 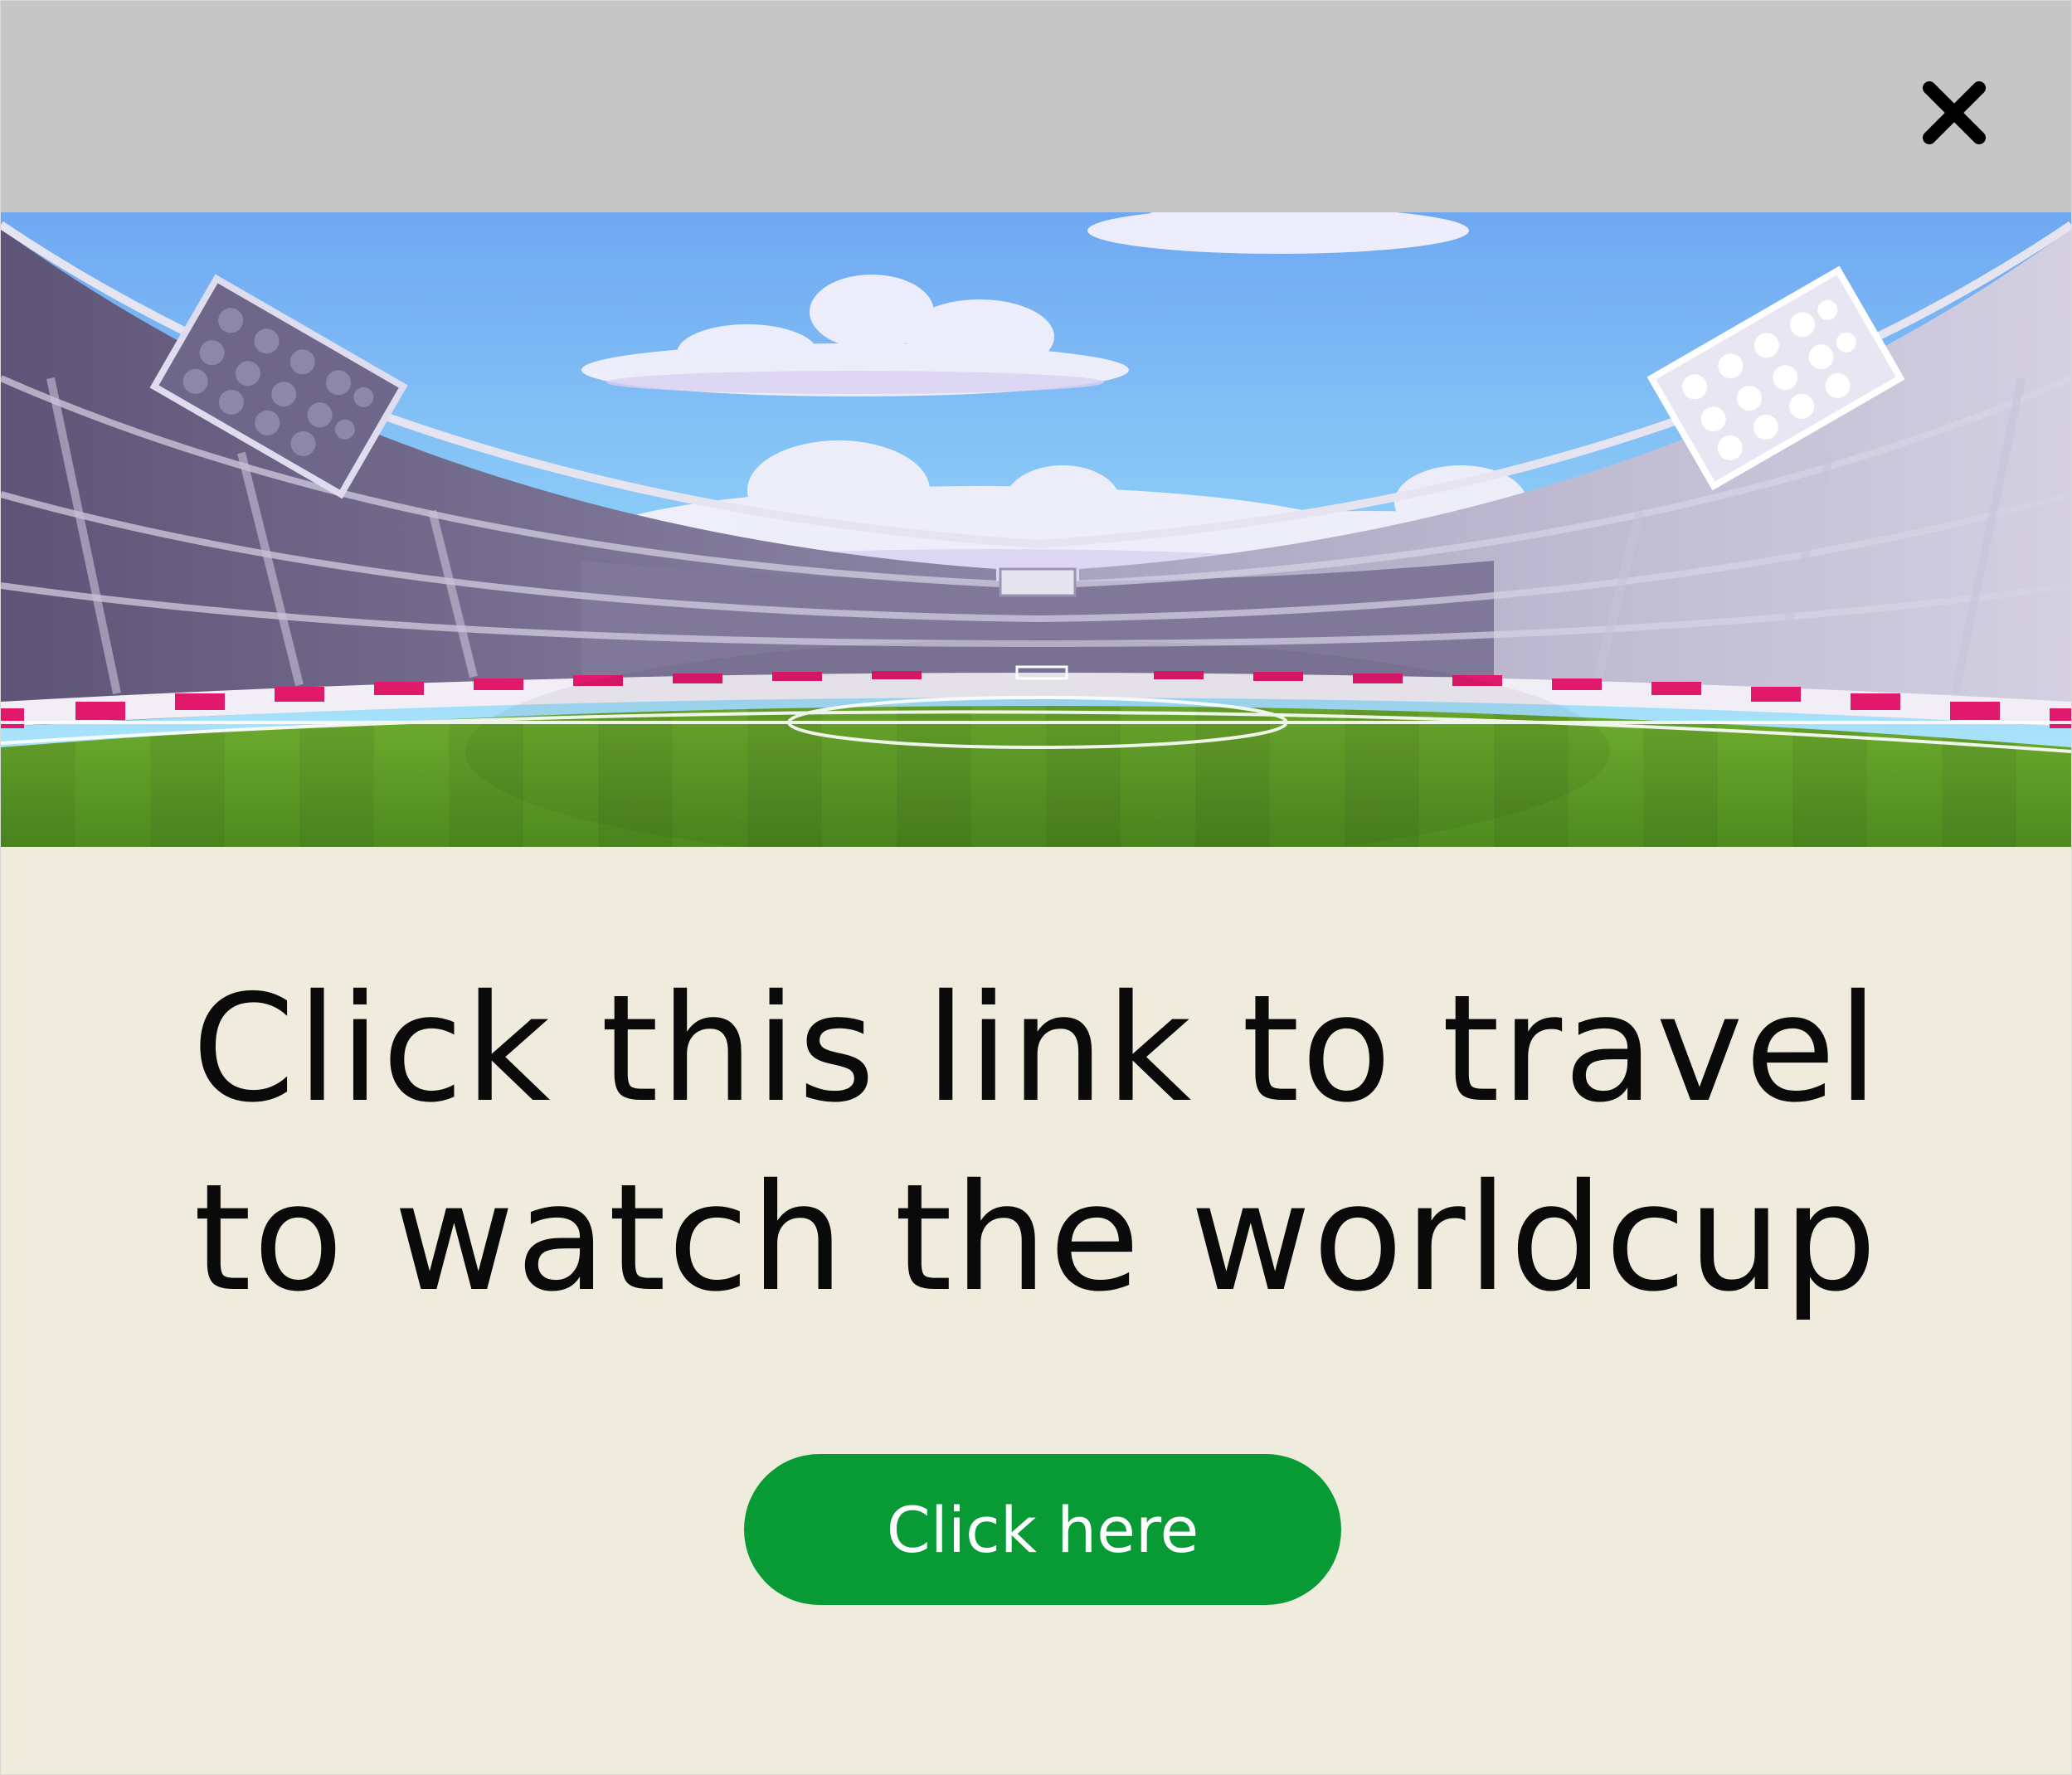 I want to click on headline-line-1: Click this link to travel, so click(x=1036, y=1049).